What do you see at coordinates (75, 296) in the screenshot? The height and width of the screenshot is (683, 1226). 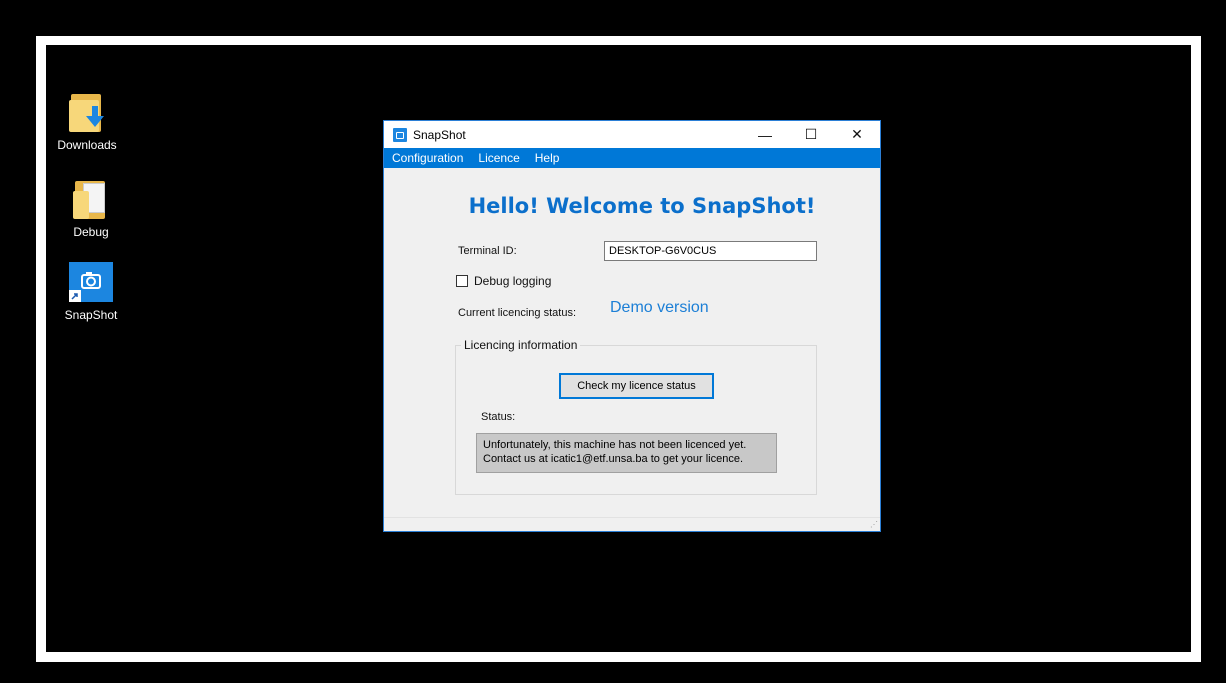 I see `shortcut-arrow-icon` at bounding box center [75, 296].